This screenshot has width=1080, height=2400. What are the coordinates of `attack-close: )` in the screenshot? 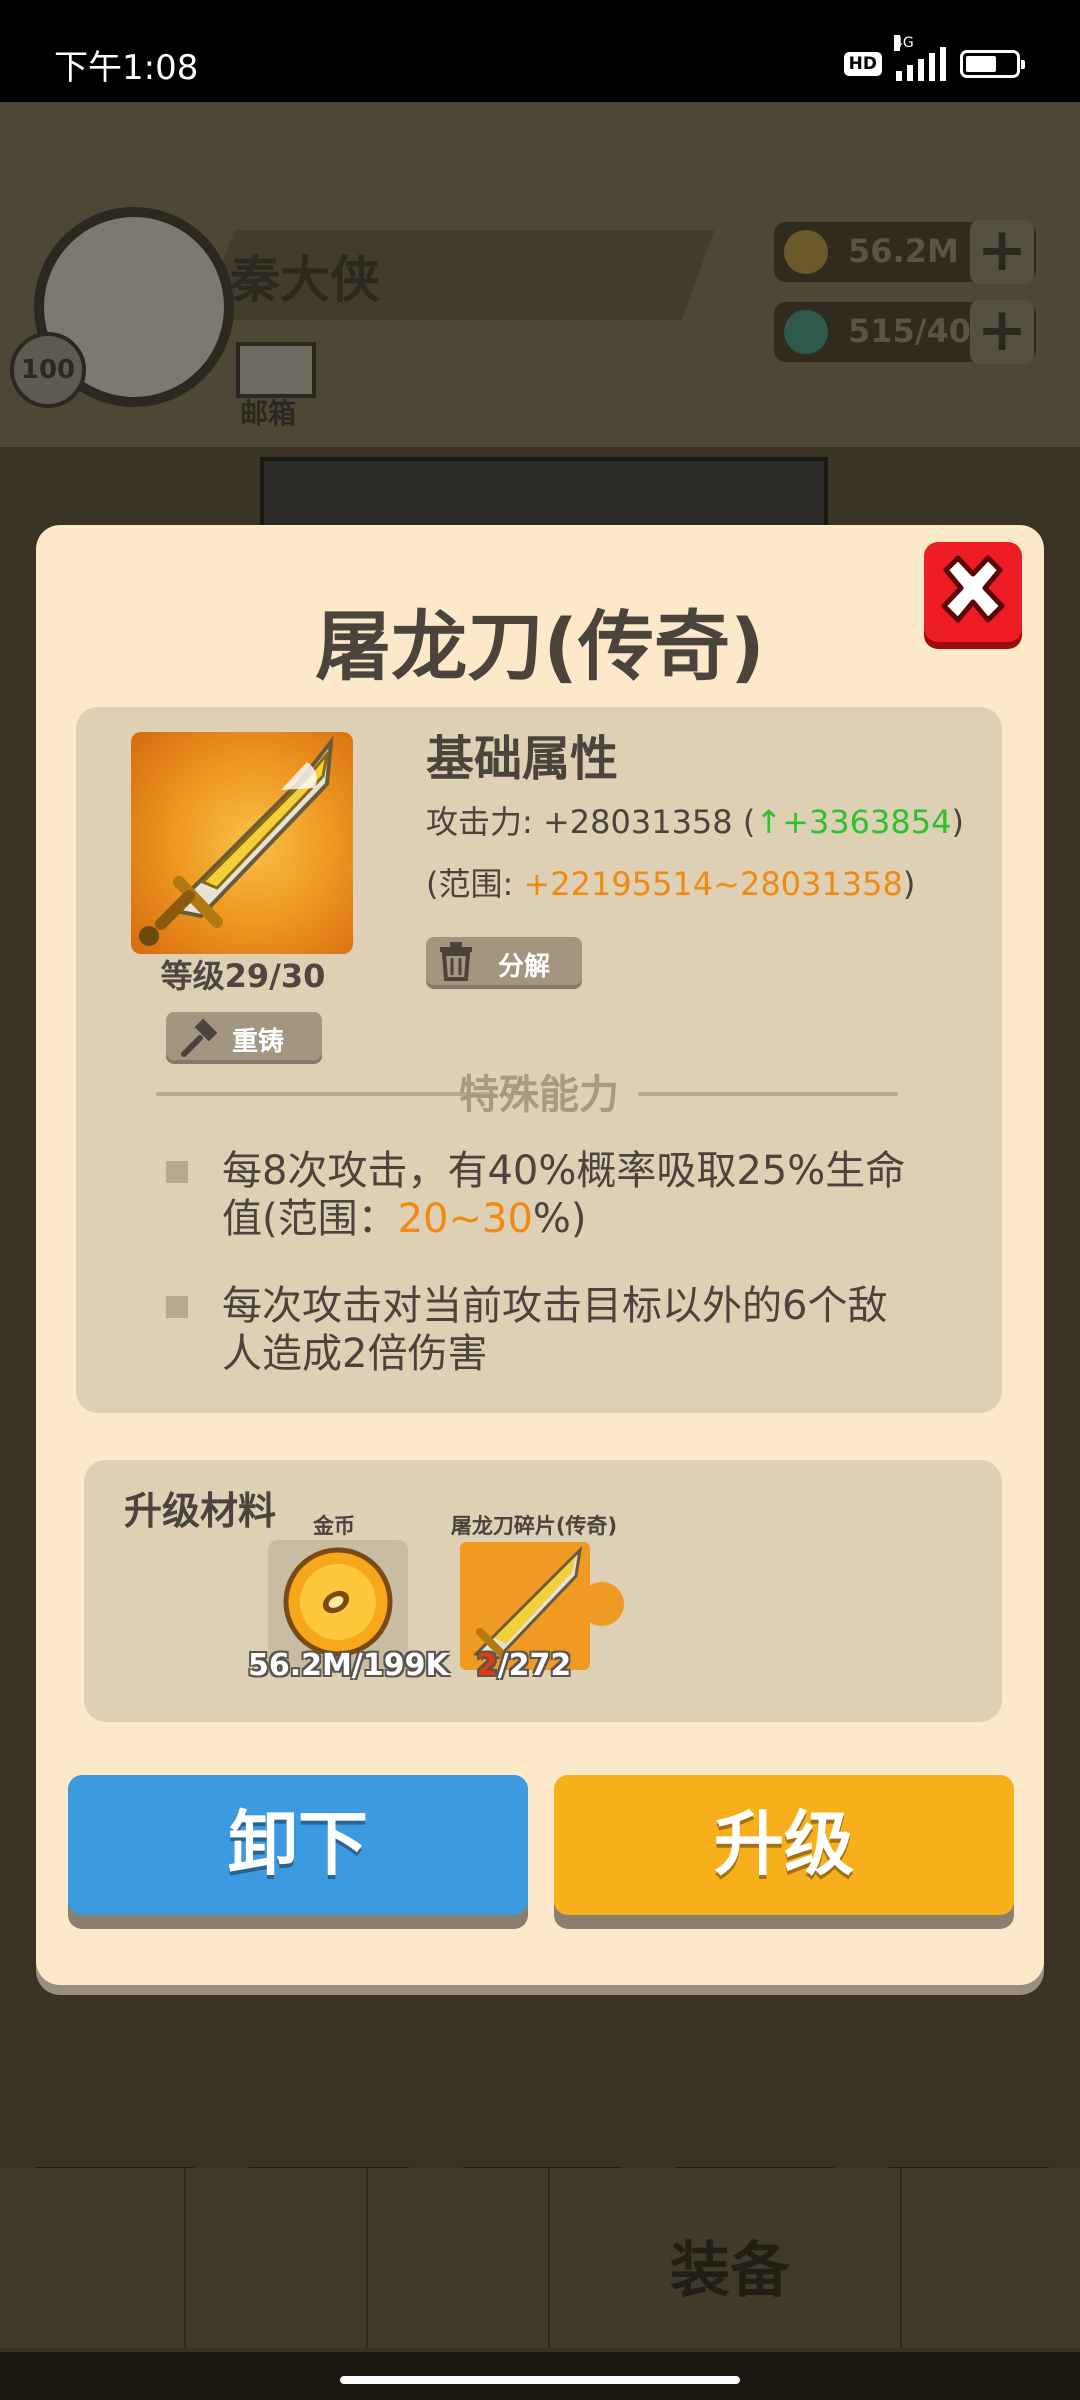 It's located at (957, 822).